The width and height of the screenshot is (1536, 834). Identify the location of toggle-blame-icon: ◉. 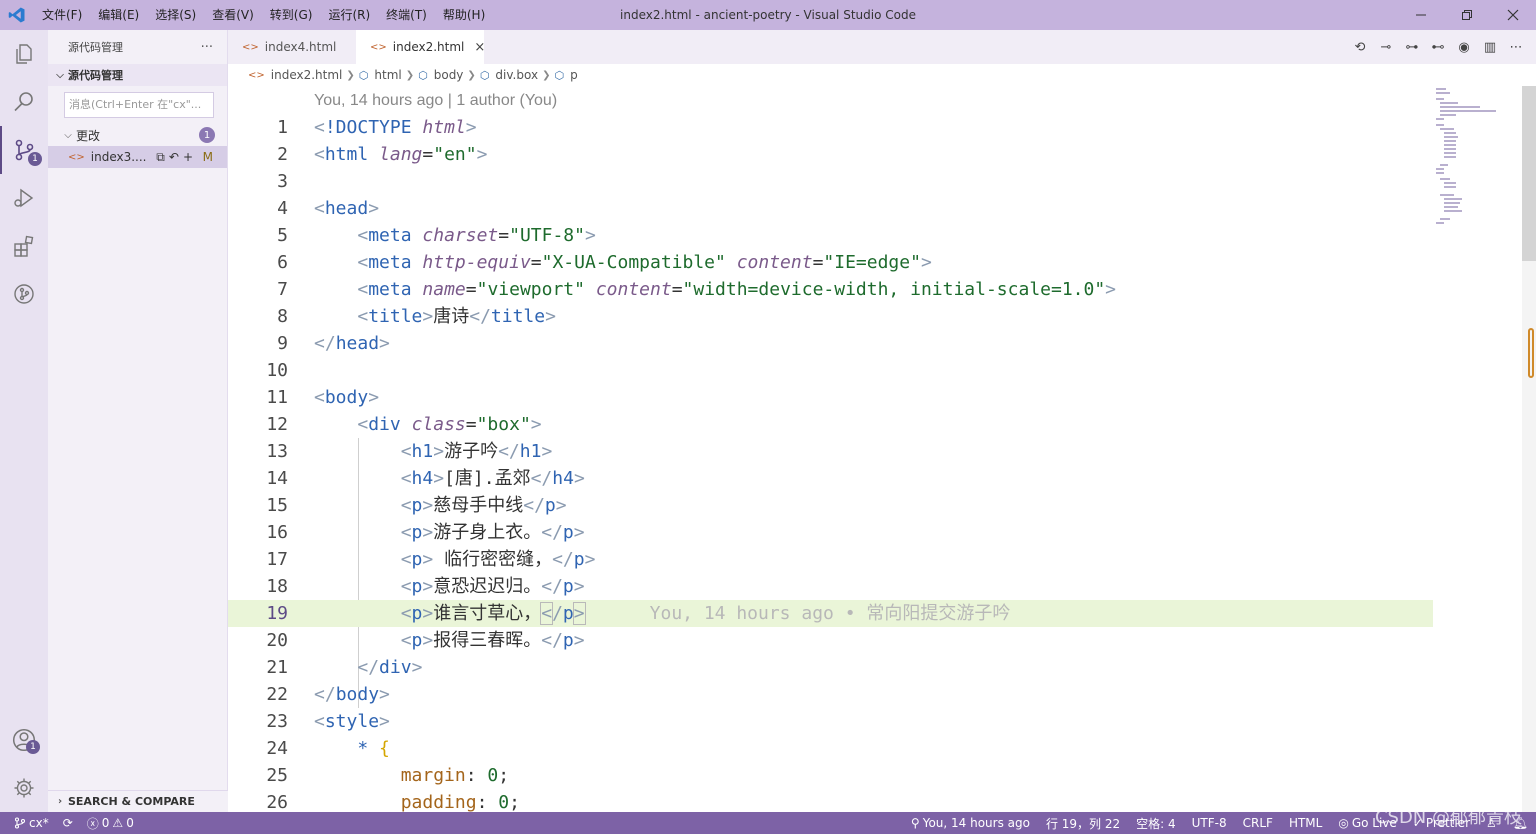
(1464, 47).